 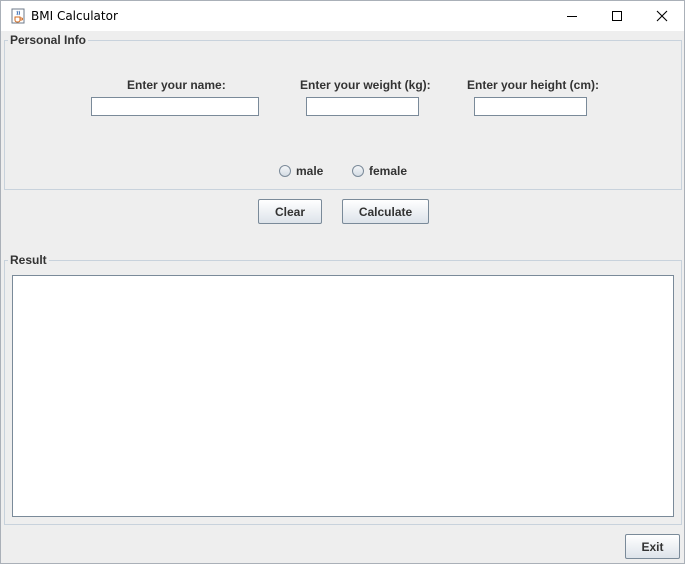 I want to click on minimize-button, so click(x=572, y=16).